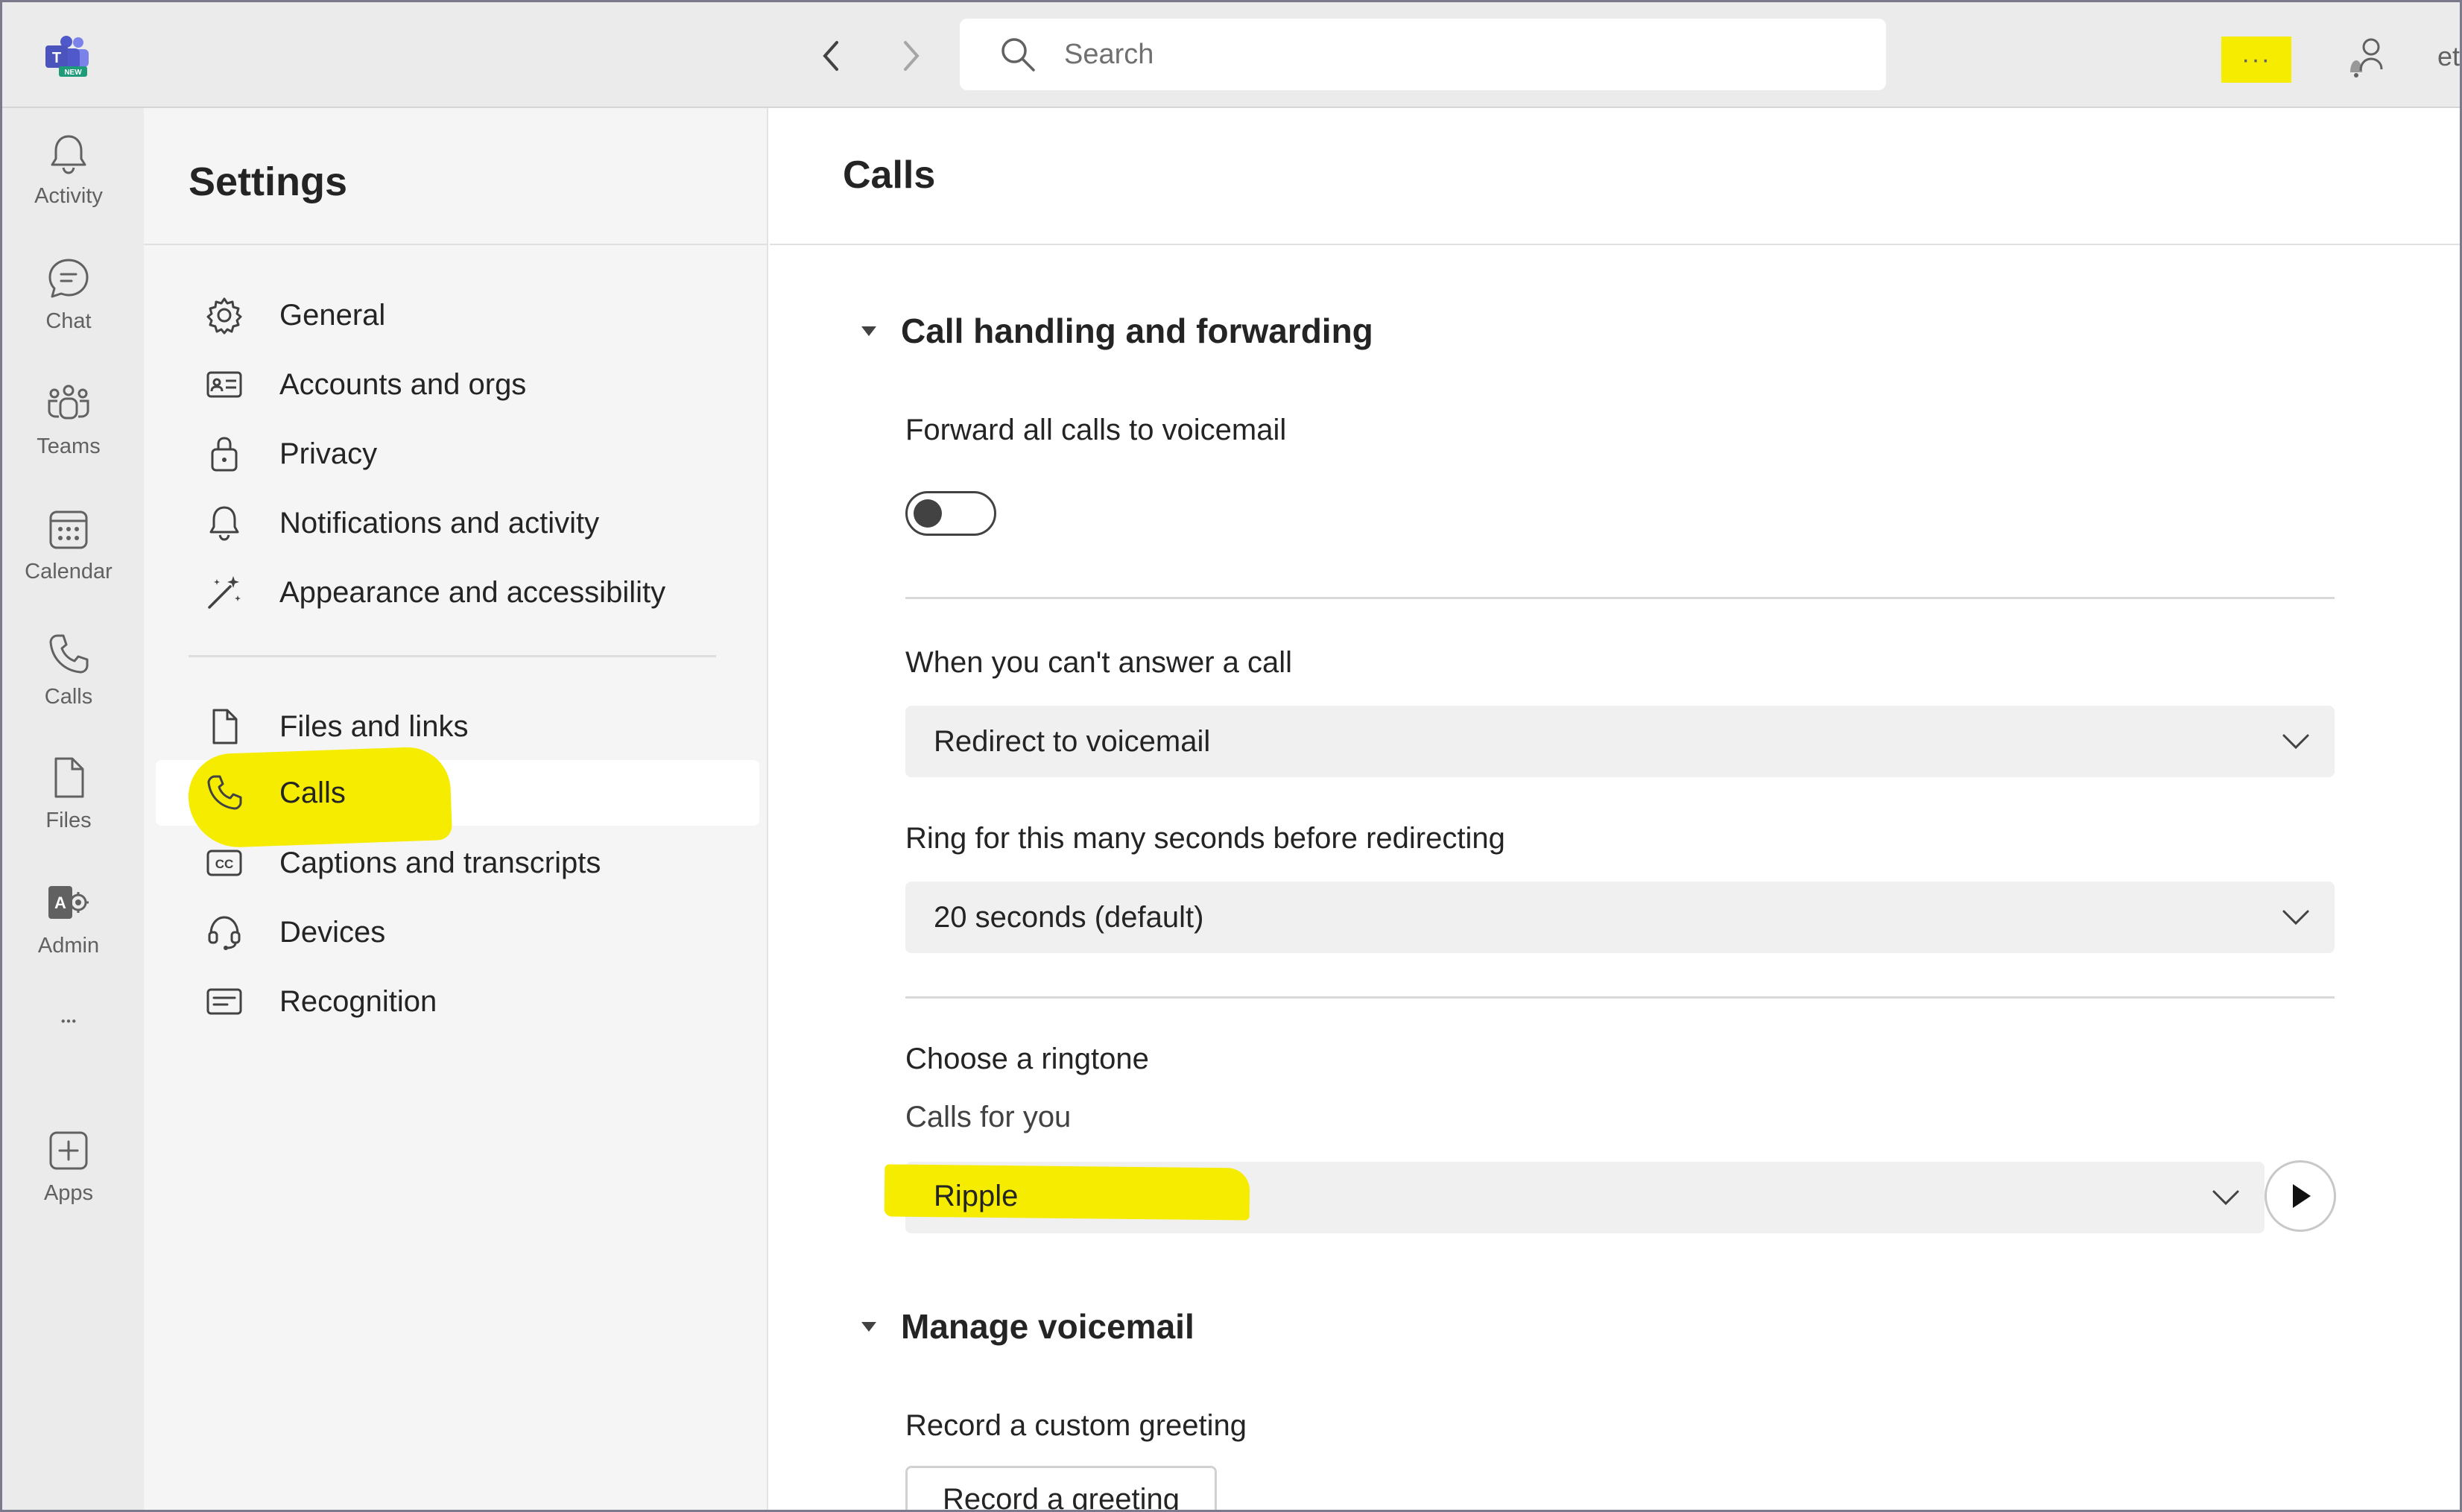 Image resolution: width=2462 pixels, height=1512 pixels. Describe the element at coordinates (68, 529) in the screenshot. I see `calendar-icon` at that location.